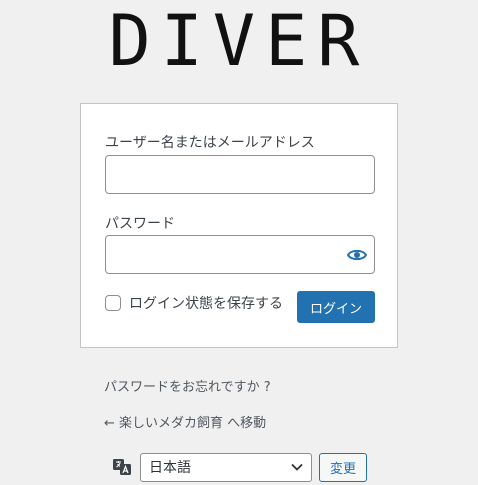 This screenshot has width=478, height=485. What do you see at coordinates (187, 385) in the screenshot?
I see `lost-password-link: パスワードをお忘れですか ?` at bounding box center [187, 385].